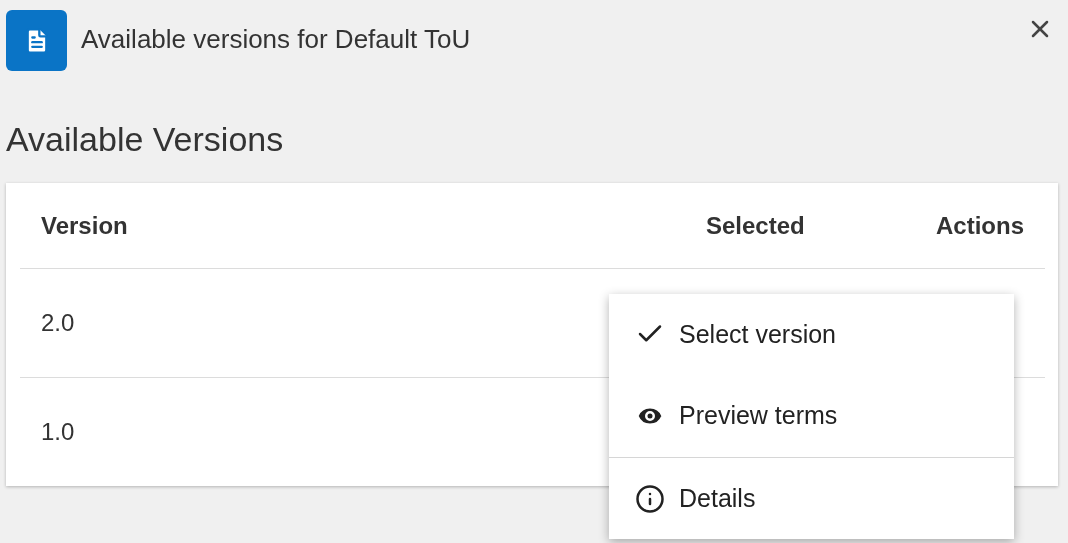  Describe the element at coordinates (58, 432) in the screenshot. I see `table-cell: 1.0` at that location.